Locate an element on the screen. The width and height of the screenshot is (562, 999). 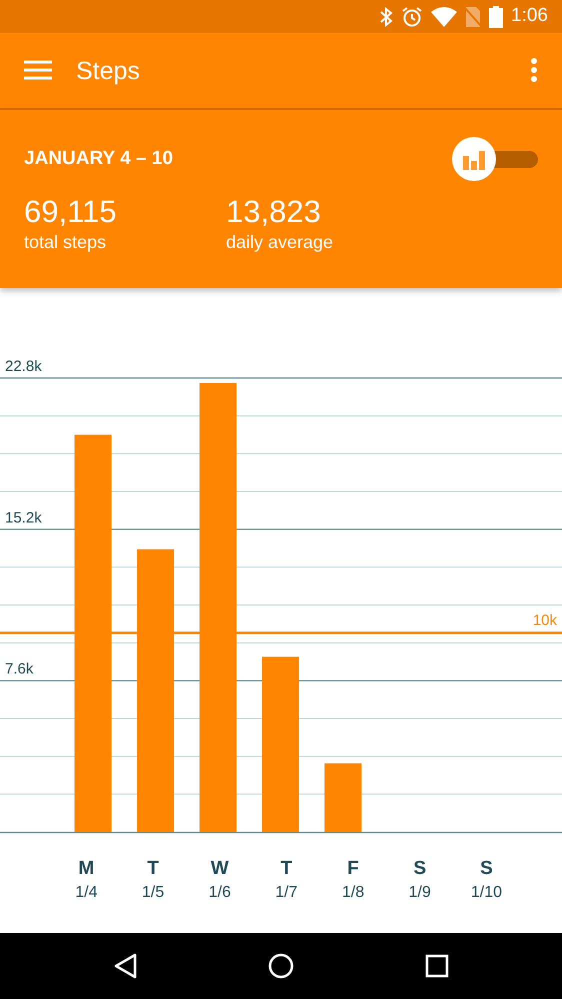
axis-tick-label: 22.8k is located at coordinates (23, 366).